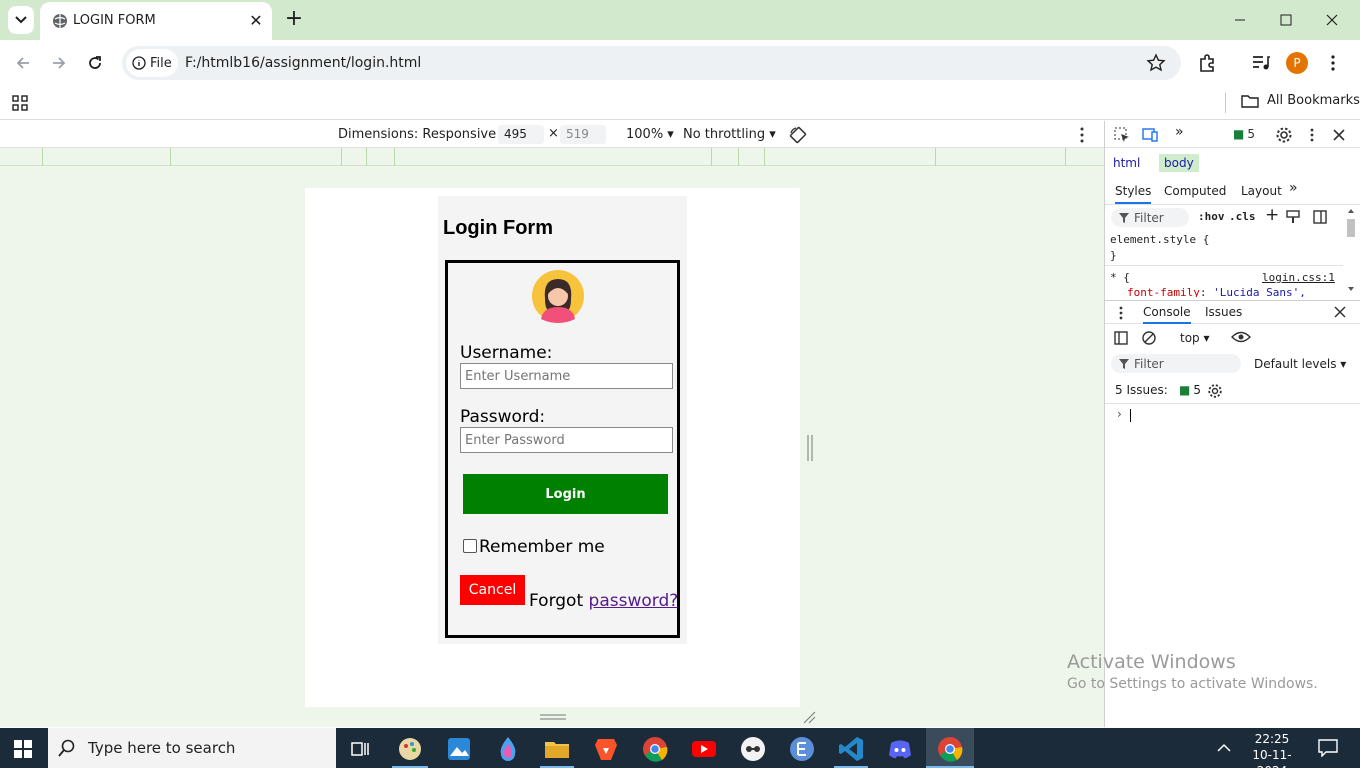 This screenshot has width=1360, height=779. I want to click on bookmark-star-icon, so click(1156, 63).